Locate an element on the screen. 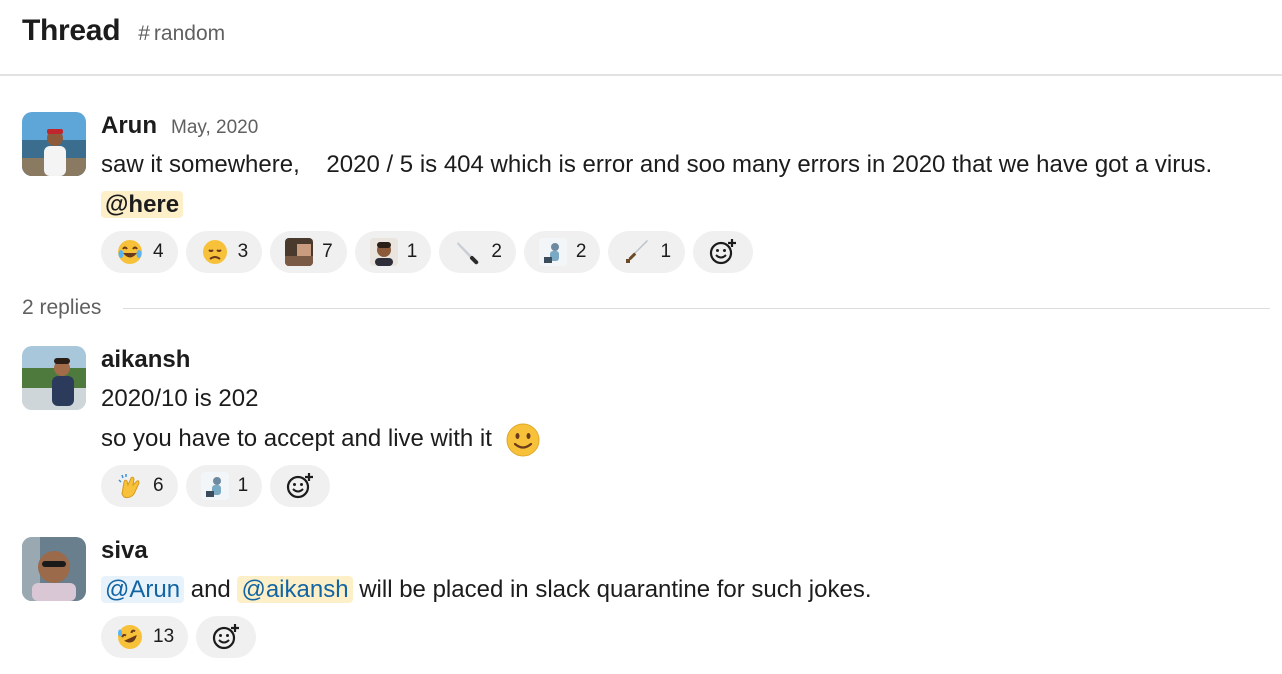  reaction-count: 4 is located at coordinates (158, 251).